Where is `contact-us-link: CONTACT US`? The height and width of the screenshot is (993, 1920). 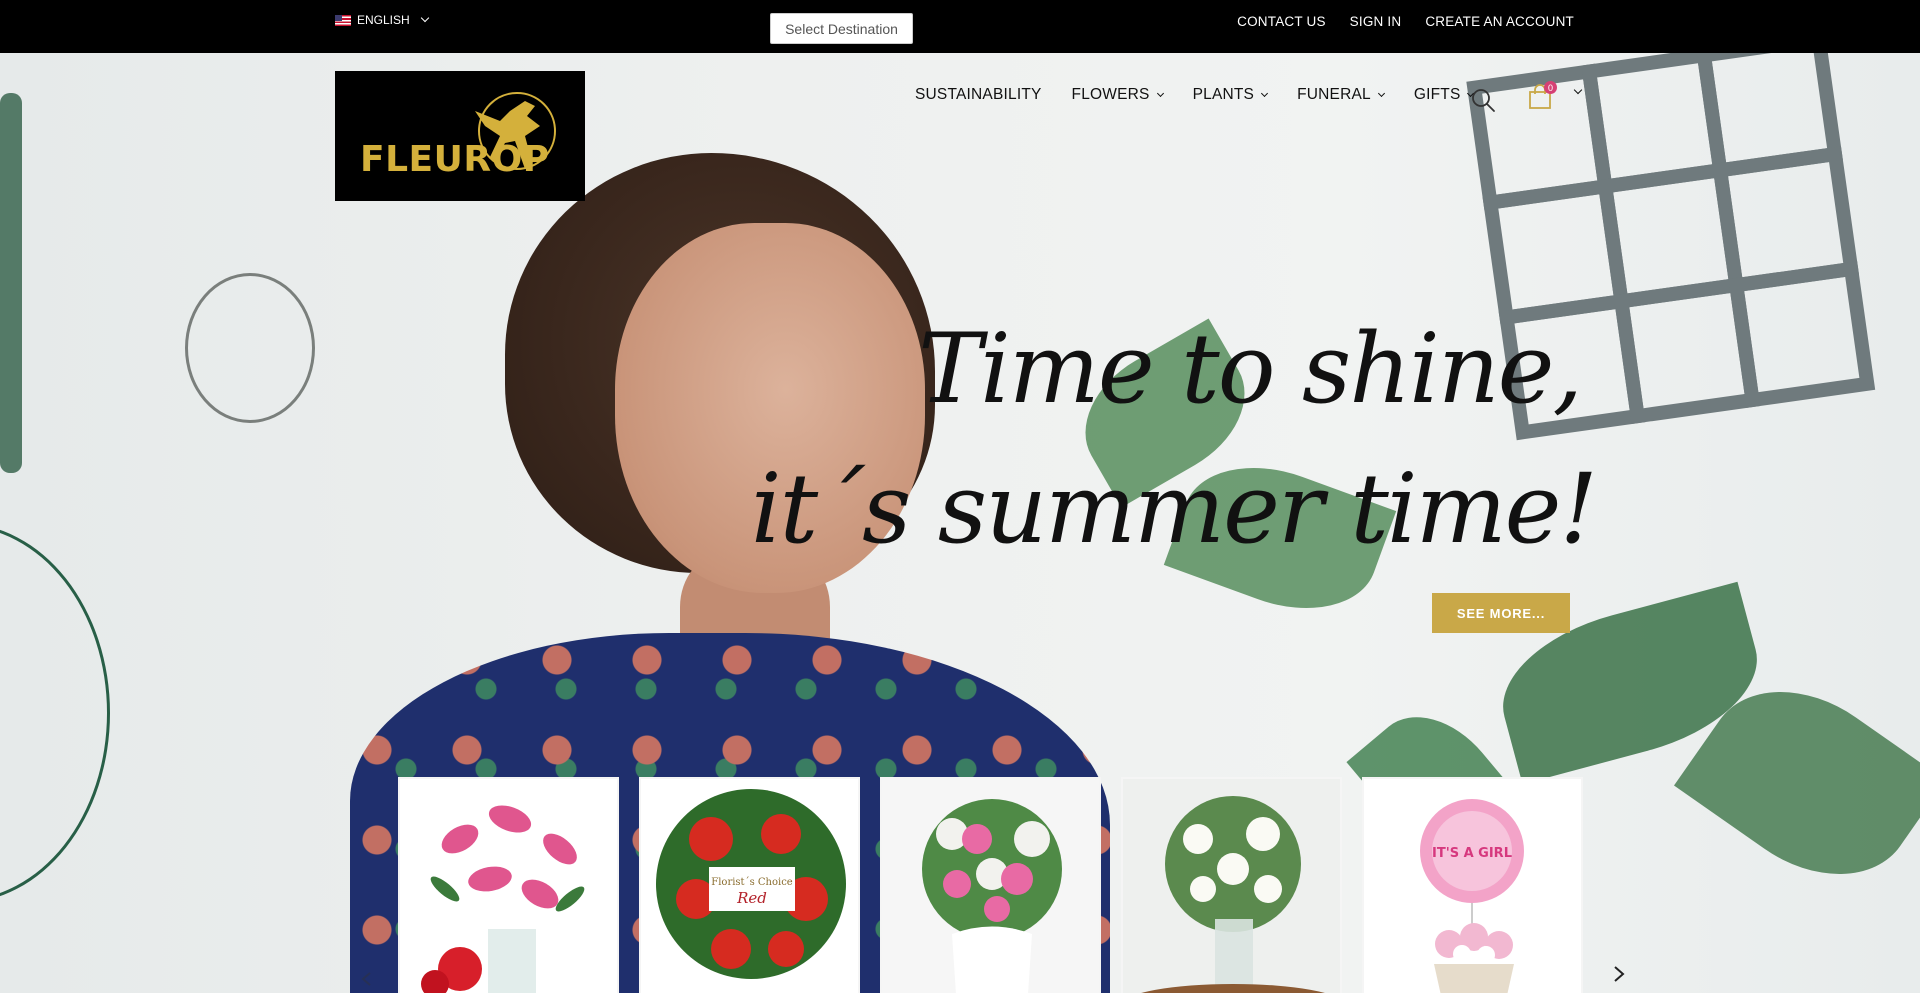
contact-us-link: CONTACT US is located at coordinates (1281, 21).